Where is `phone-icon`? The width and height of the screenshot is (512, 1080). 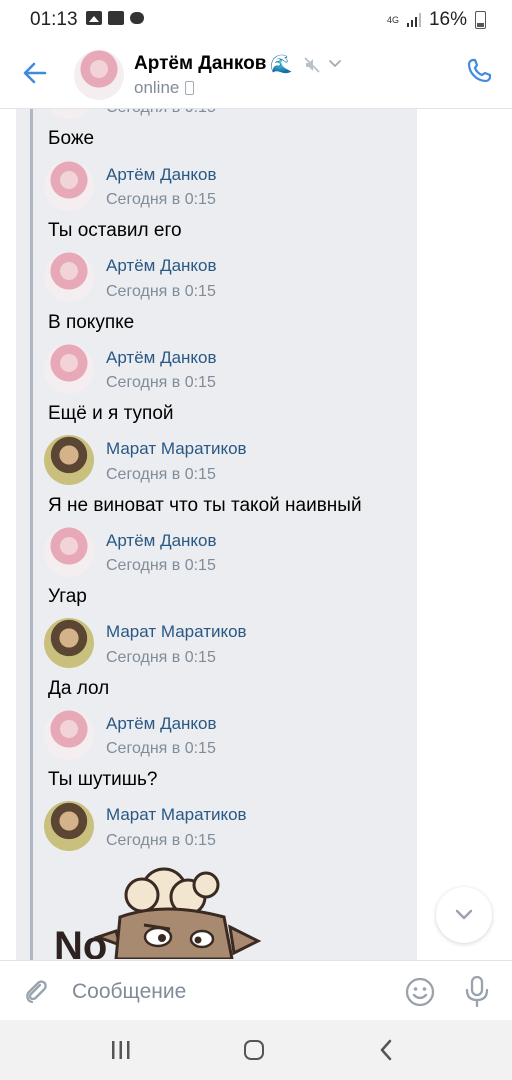 phone-icon is located at coordinates (479, 70).